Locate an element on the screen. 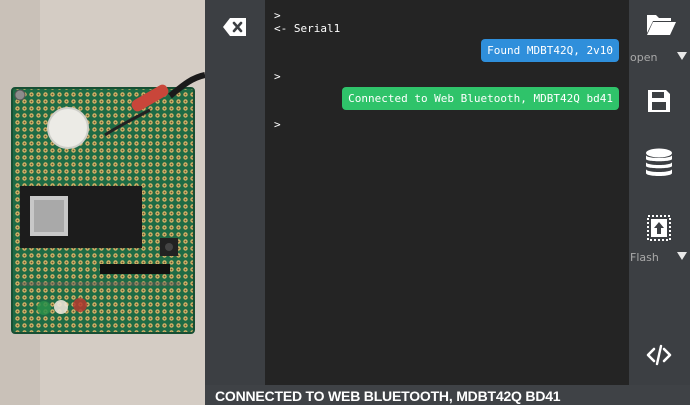  folder-open-icon is located at coordinates (661, 25).